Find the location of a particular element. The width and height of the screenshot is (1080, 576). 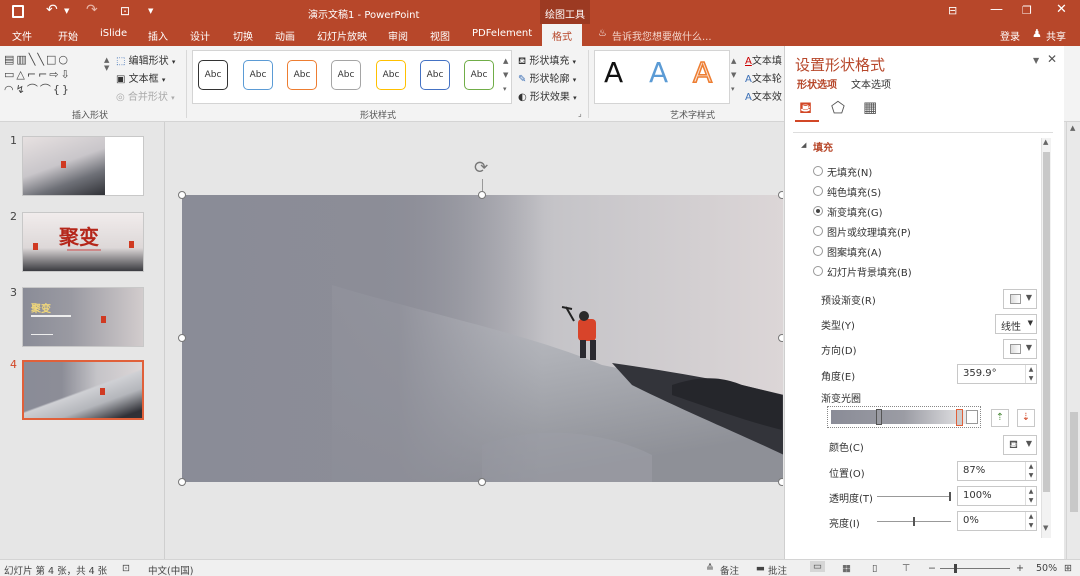

radio-pattern-fill is located at coordinates (818, 251).